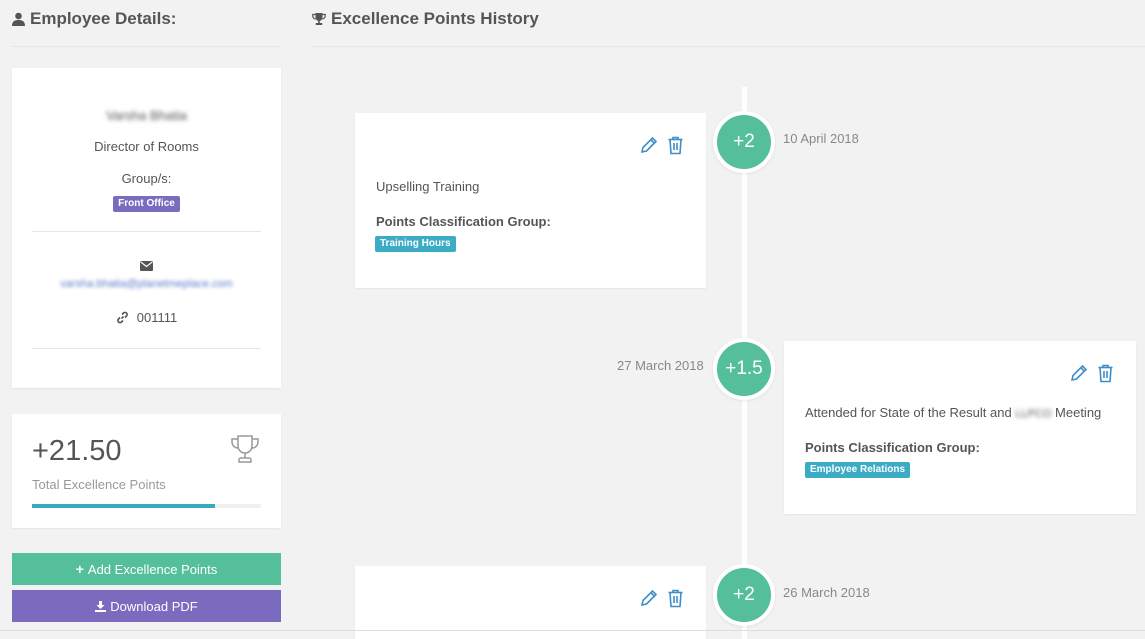  Describe the element at coordinates (79, 569) in the screenshot. I see `plus-icon: +` at that location.